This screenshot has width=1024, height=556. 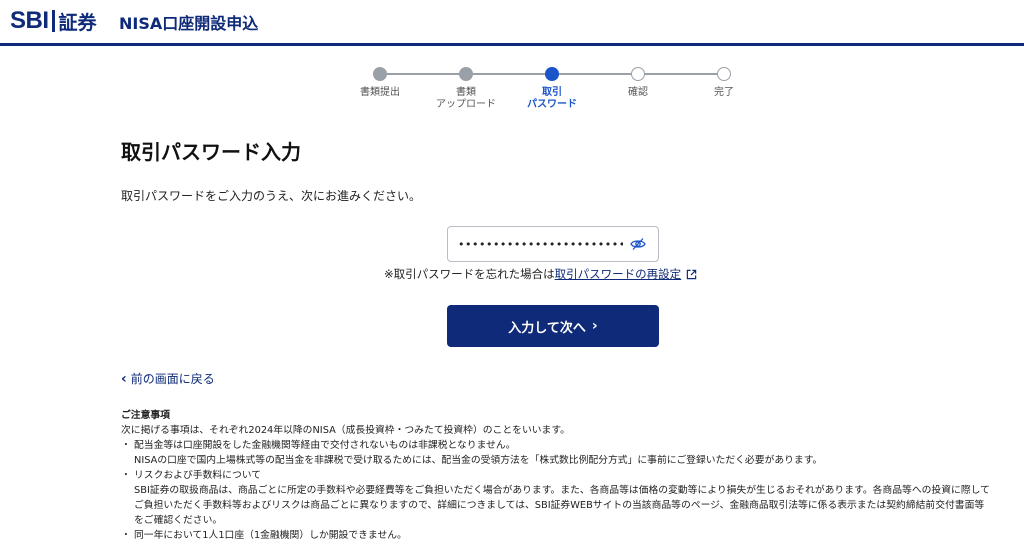 What do you see at coordinates (172, 379) in the screenshot?
I see `back-link-label: 前の画面に戻る` at bounding box center [172, 379].